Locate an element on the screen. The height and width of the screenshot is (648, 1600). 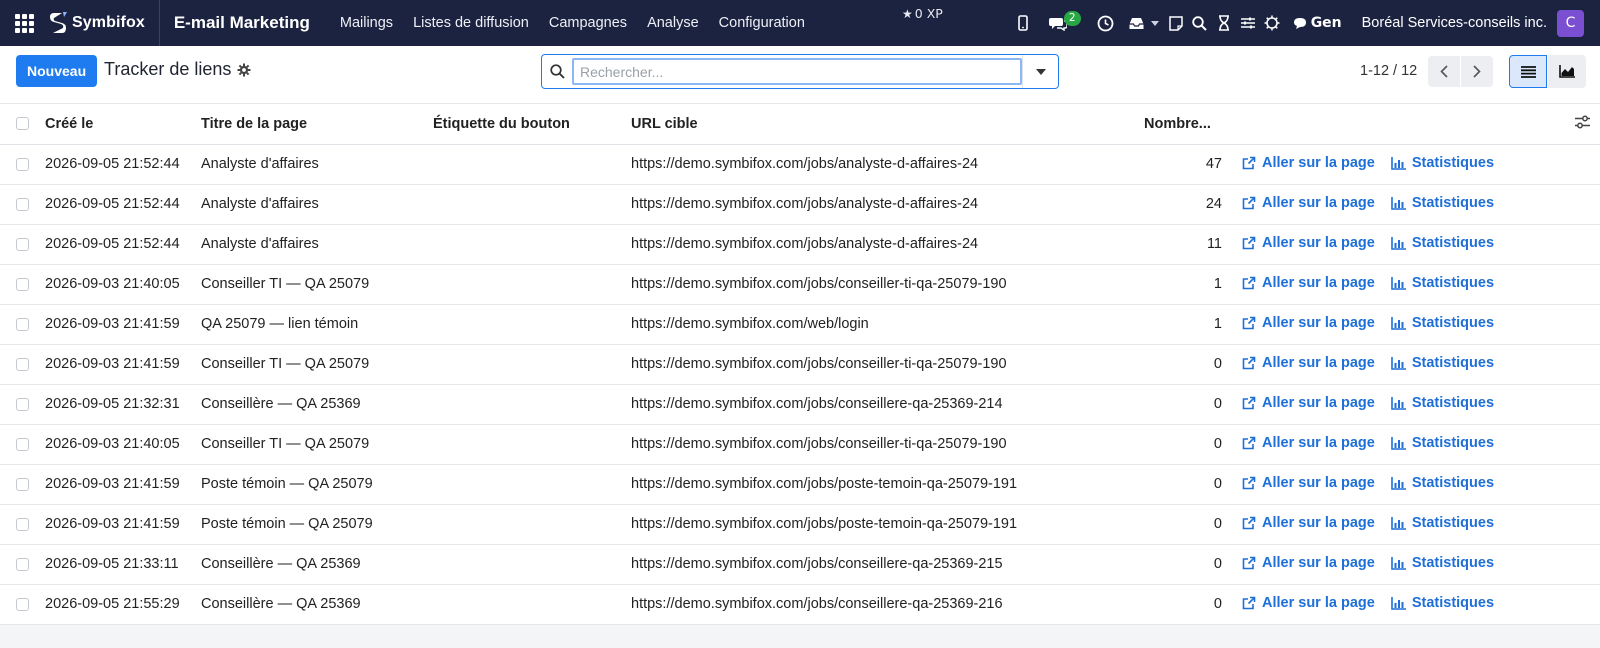
pager-next-button is located at coordinates (1477, 71).